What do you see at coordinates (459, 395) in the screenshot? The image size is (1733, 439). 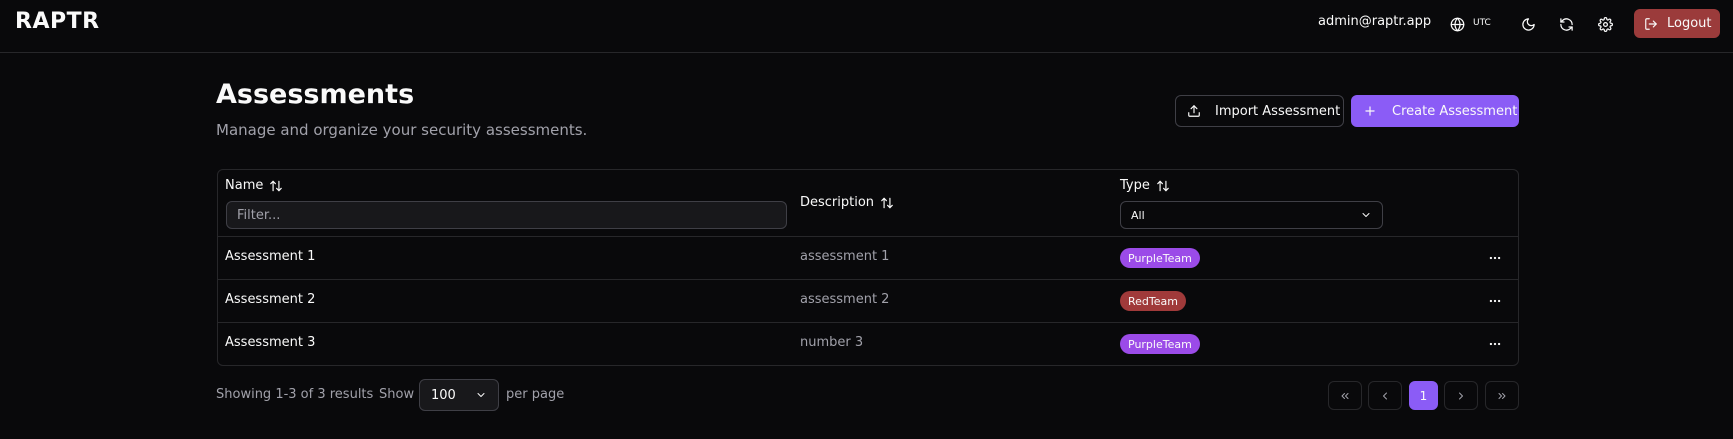 I see `per-page-select: 100` at bounding box center [459, 395].